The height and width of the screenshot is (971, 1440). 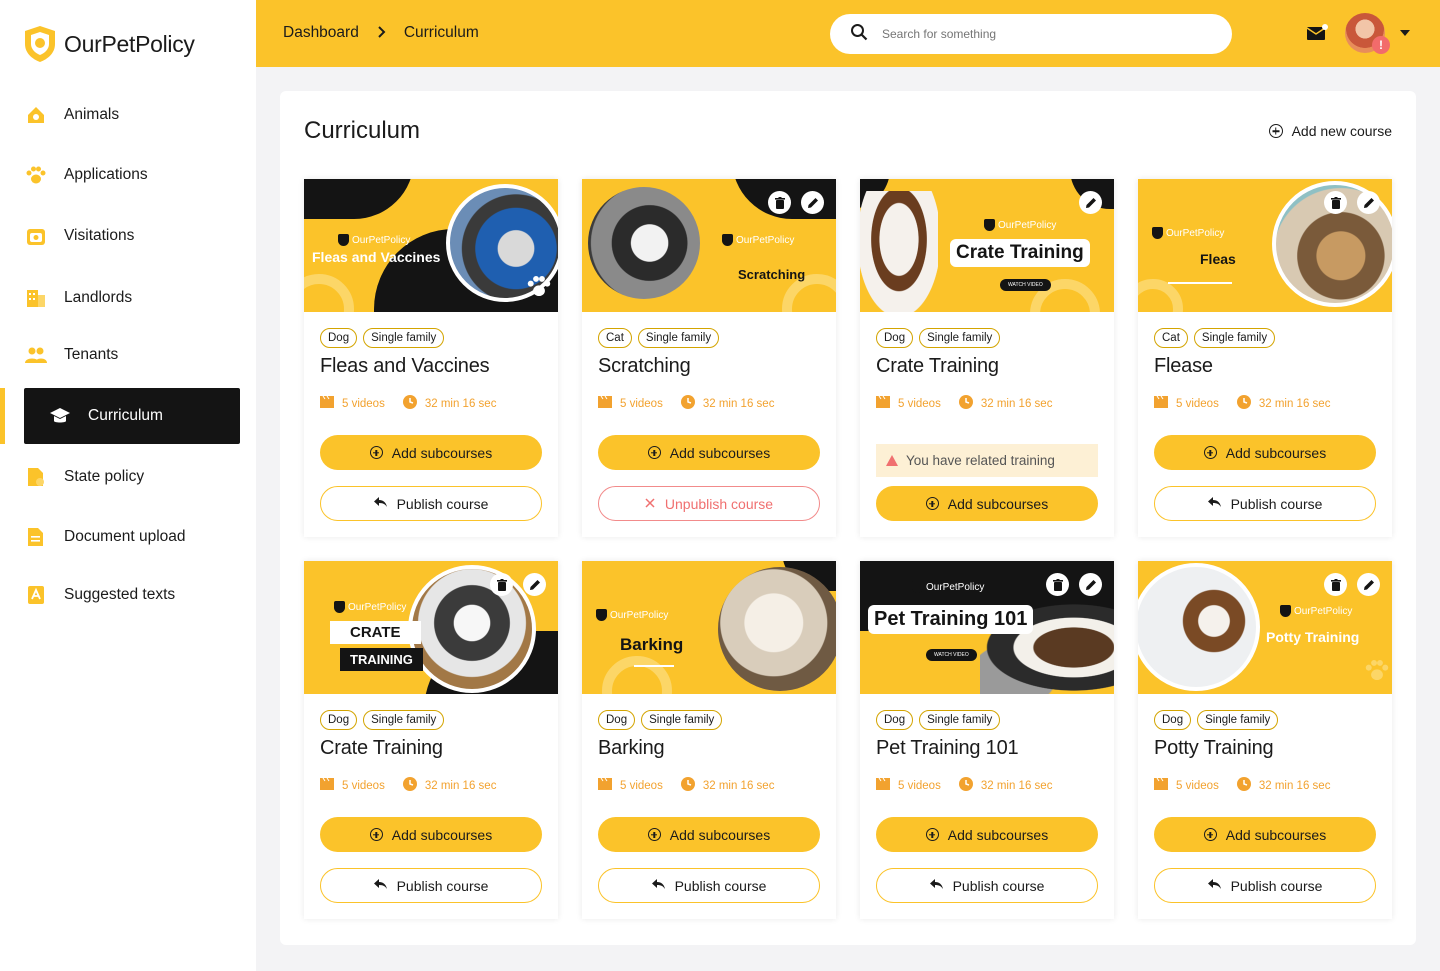 What do you see at coordinates (719, 503) in the screenshot?
I see `unpublish-course-label: Unpublish course` at bounding box center [719, 503].